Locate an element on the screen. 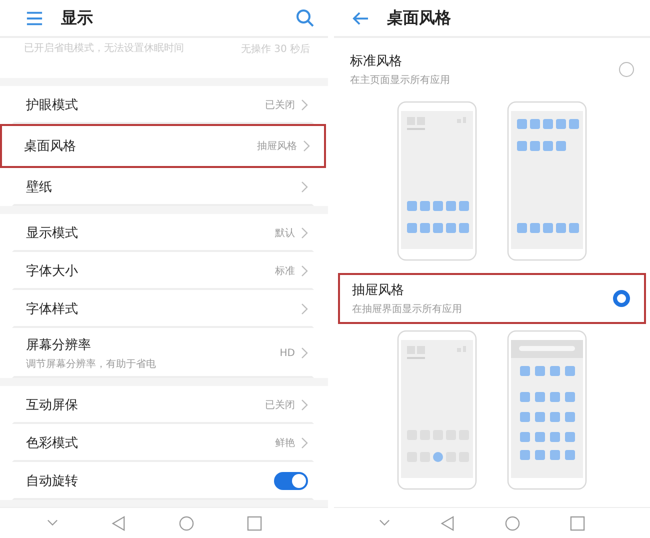 This screenshot has width=650, height=538. row-label: 壁纸 is located at coordinates (39, 187).